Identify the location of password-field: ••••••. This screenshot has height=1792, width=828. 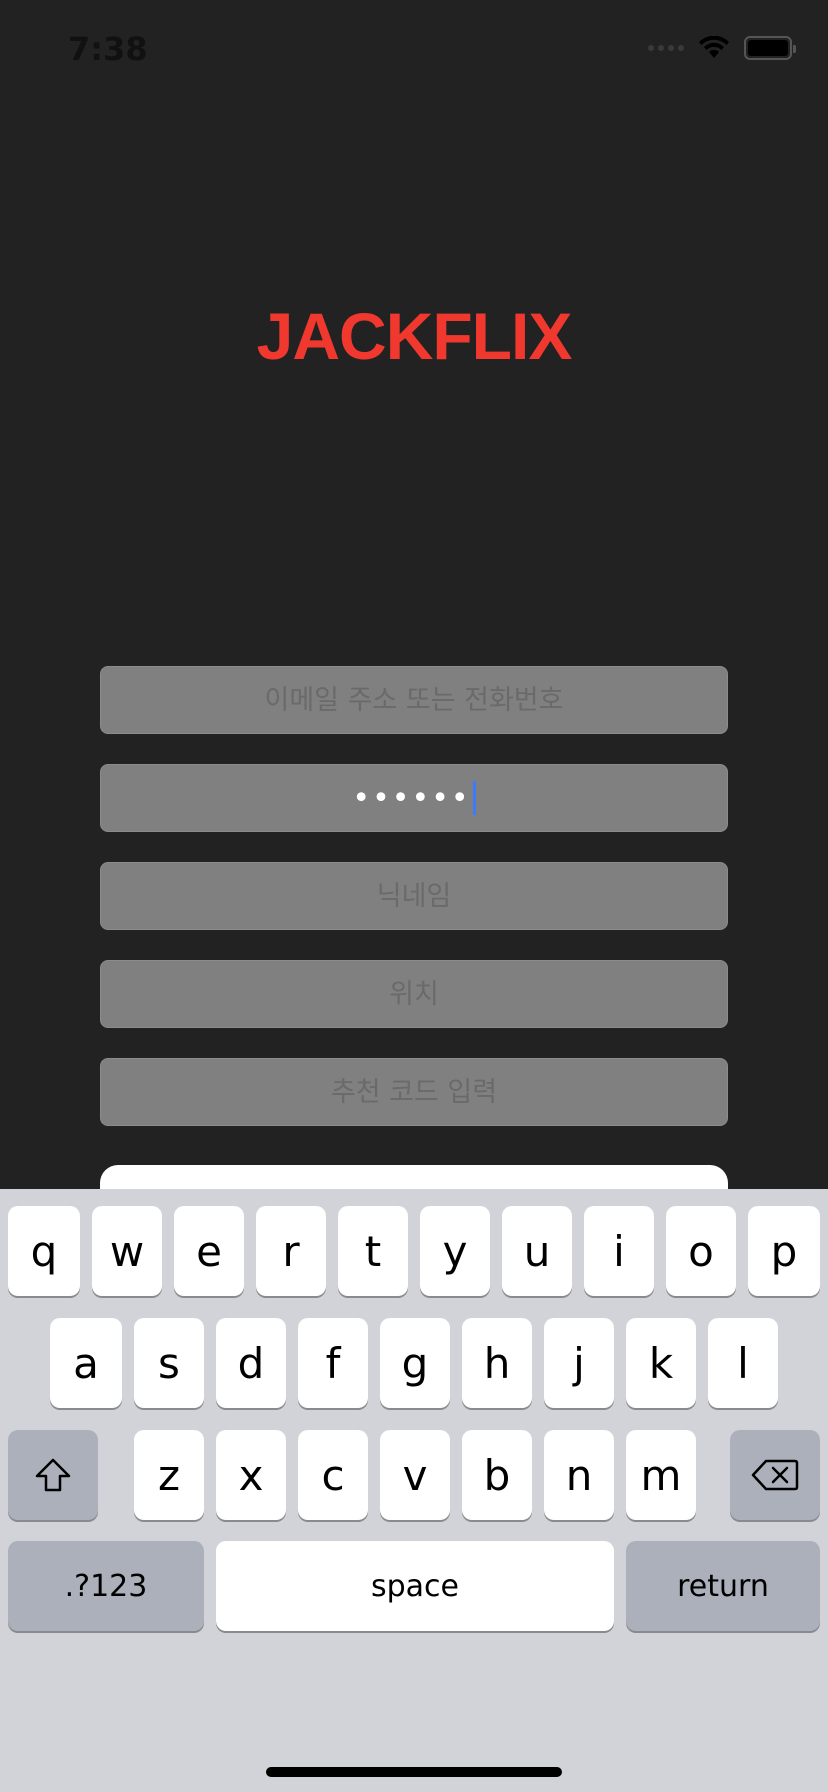
(414, 798).